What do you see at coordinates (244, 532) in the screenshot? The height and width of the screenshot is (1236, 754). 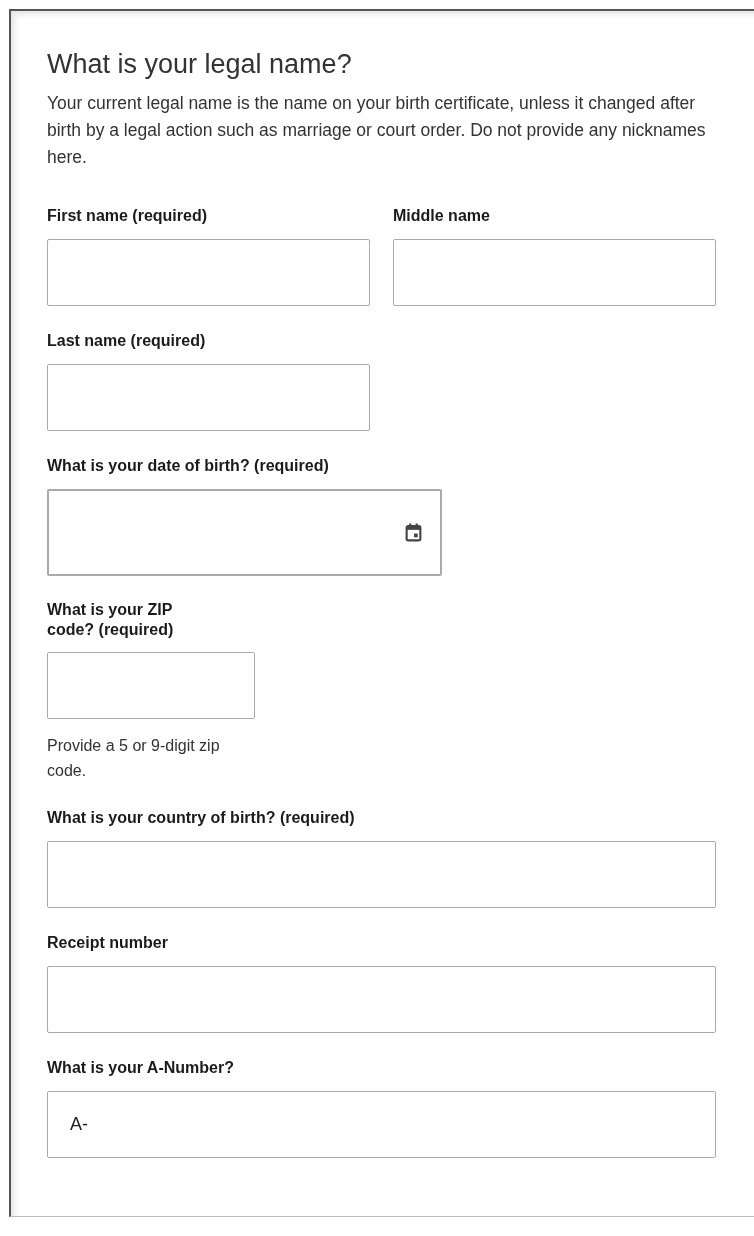 I see `date-field` at bounding box center [244, 532].